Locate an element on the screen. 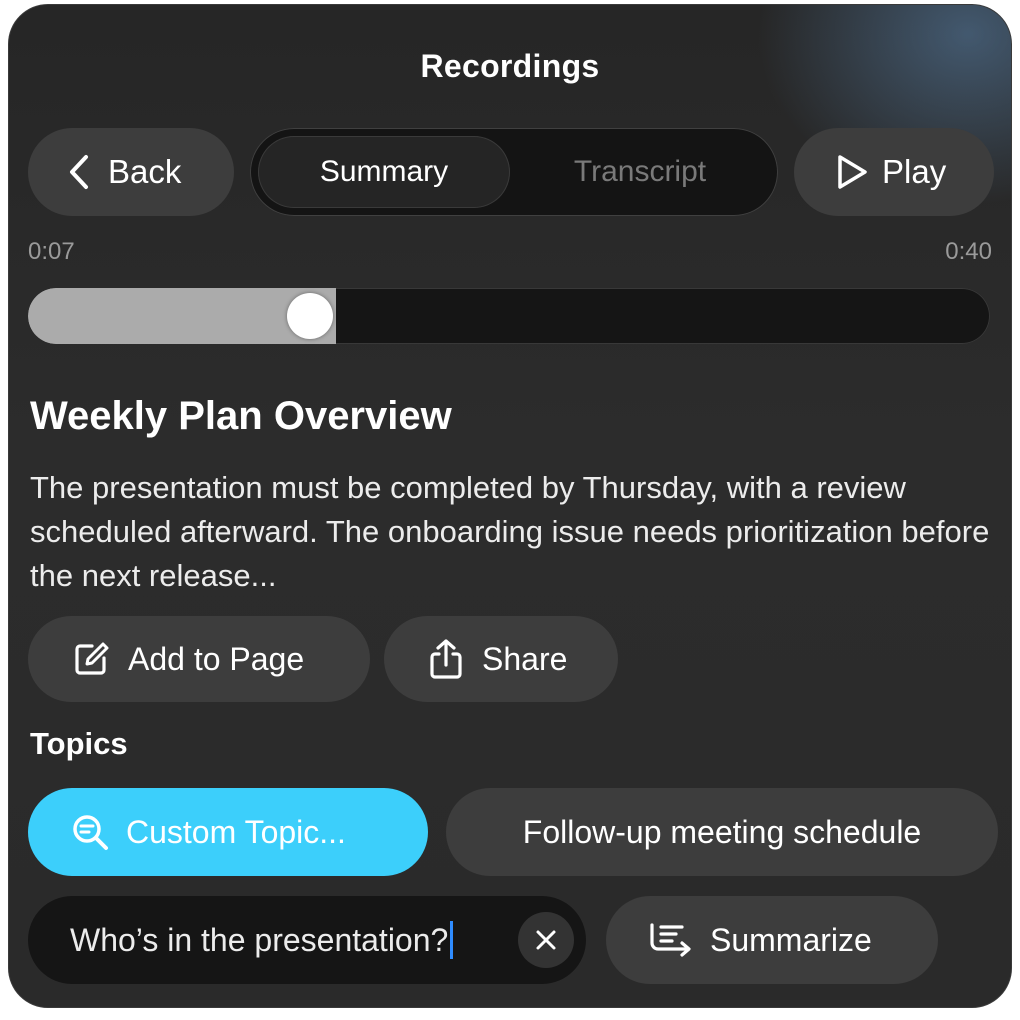 The height and width of the screenshot is (1020, 1020). total-time: 0:40 is located at coordinates (968, 251).